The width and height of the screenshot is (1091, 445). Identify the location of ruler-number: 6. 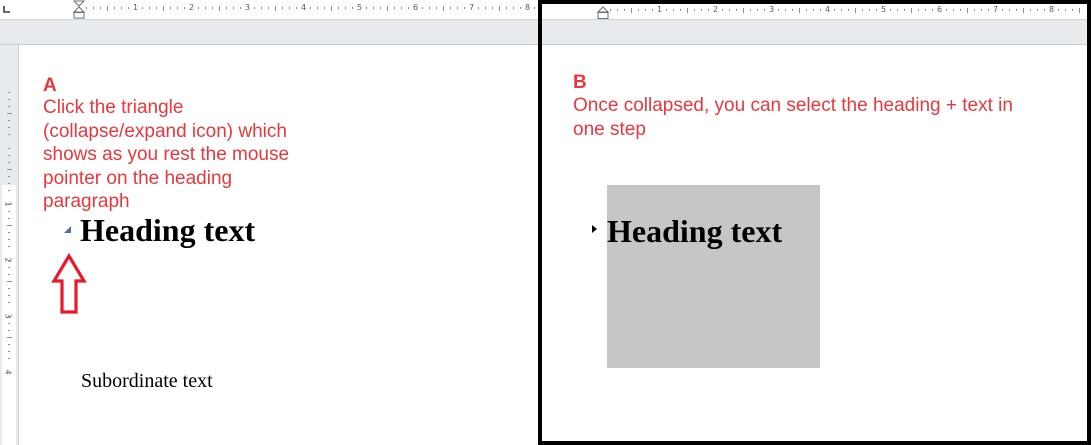
(940, 9).